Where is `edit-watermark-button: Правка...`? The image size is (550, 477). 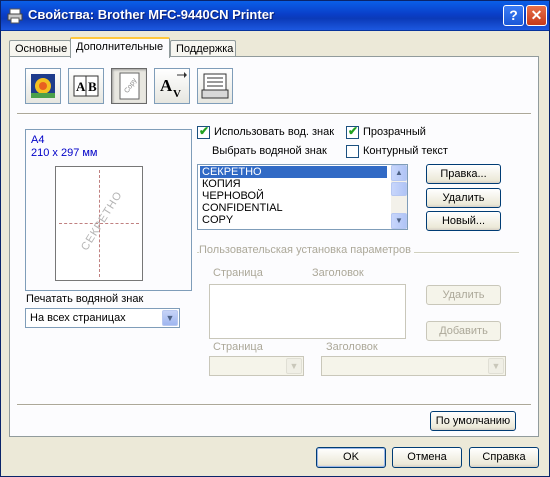
edit-watermark-button: Правка... is located at coordinates (463, 174).